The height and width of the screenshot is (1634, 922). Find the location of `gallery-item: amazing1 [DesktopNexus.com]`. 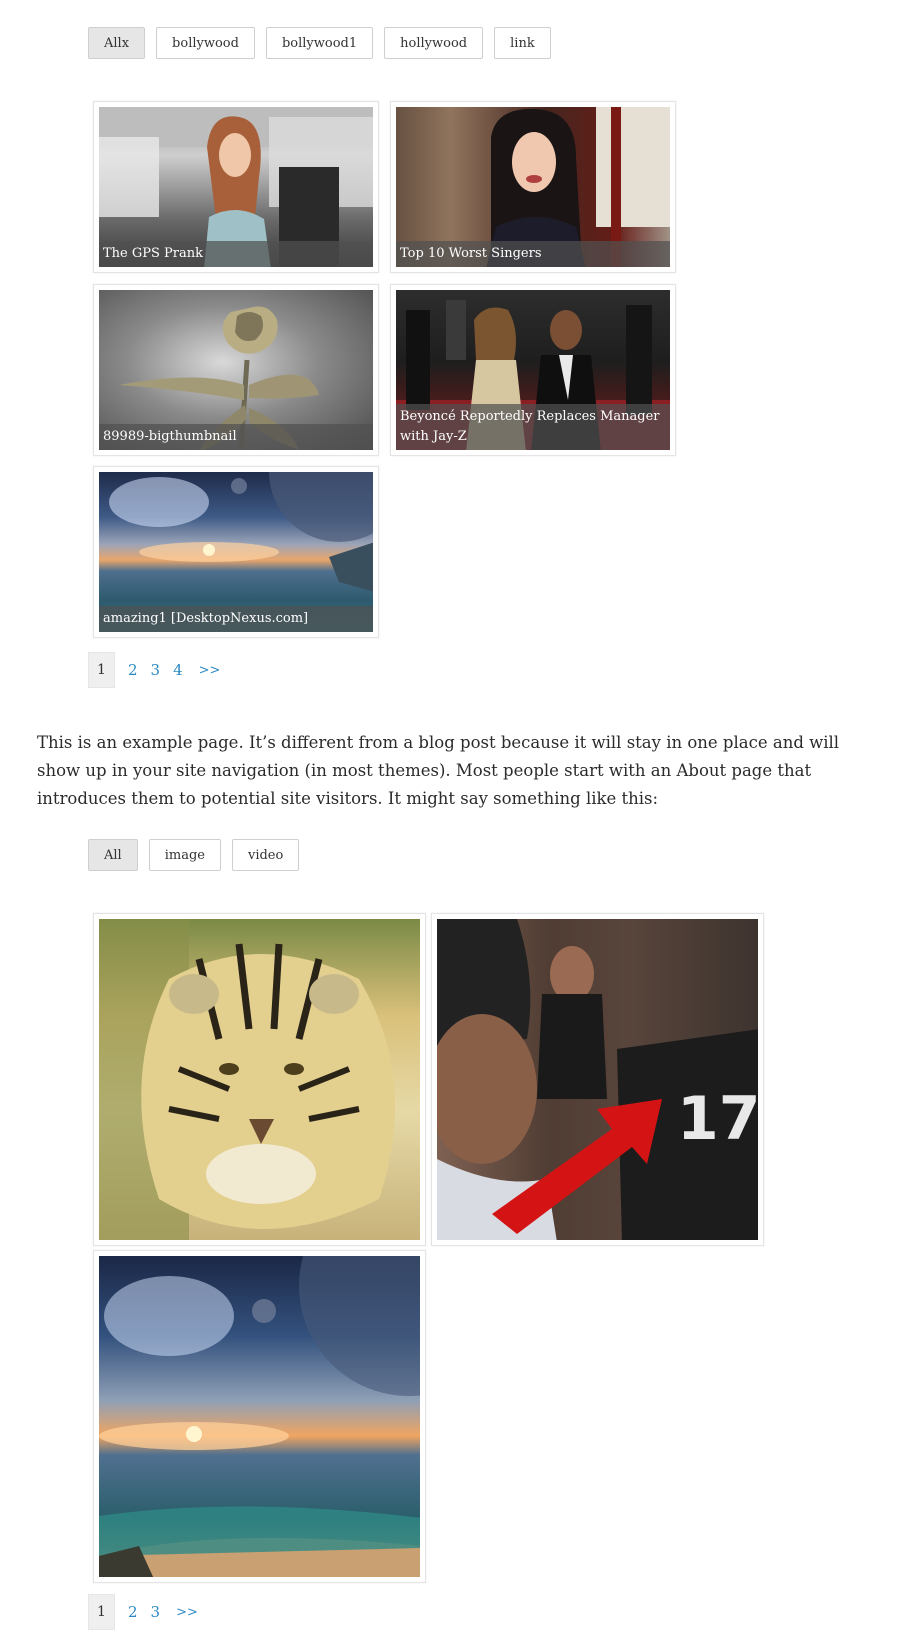

gallery-item: amazing1 [DesktopNexus.com] is located at coordinates (236, 552).